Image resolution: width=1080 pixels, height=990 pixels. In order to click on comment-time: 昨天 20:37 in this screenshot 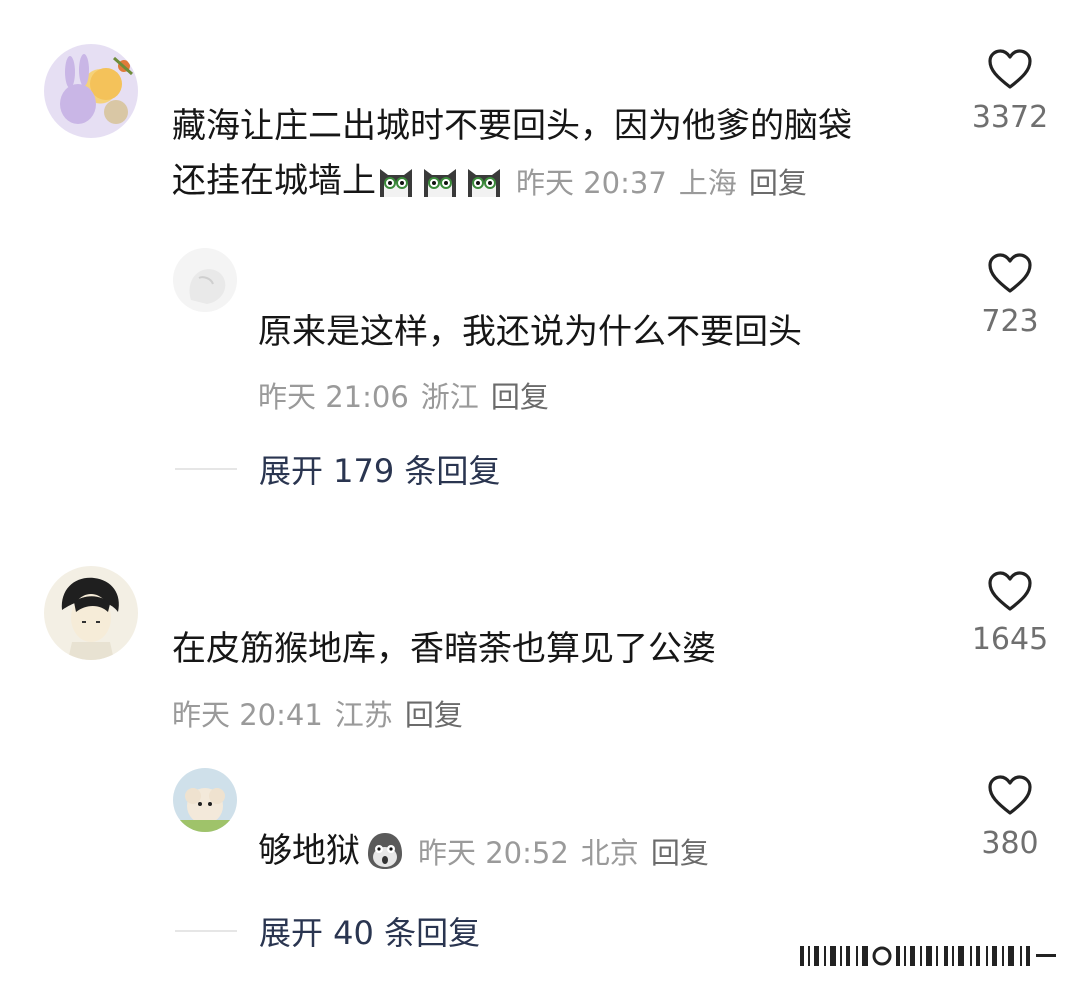, I will do `click(591, 183)`.